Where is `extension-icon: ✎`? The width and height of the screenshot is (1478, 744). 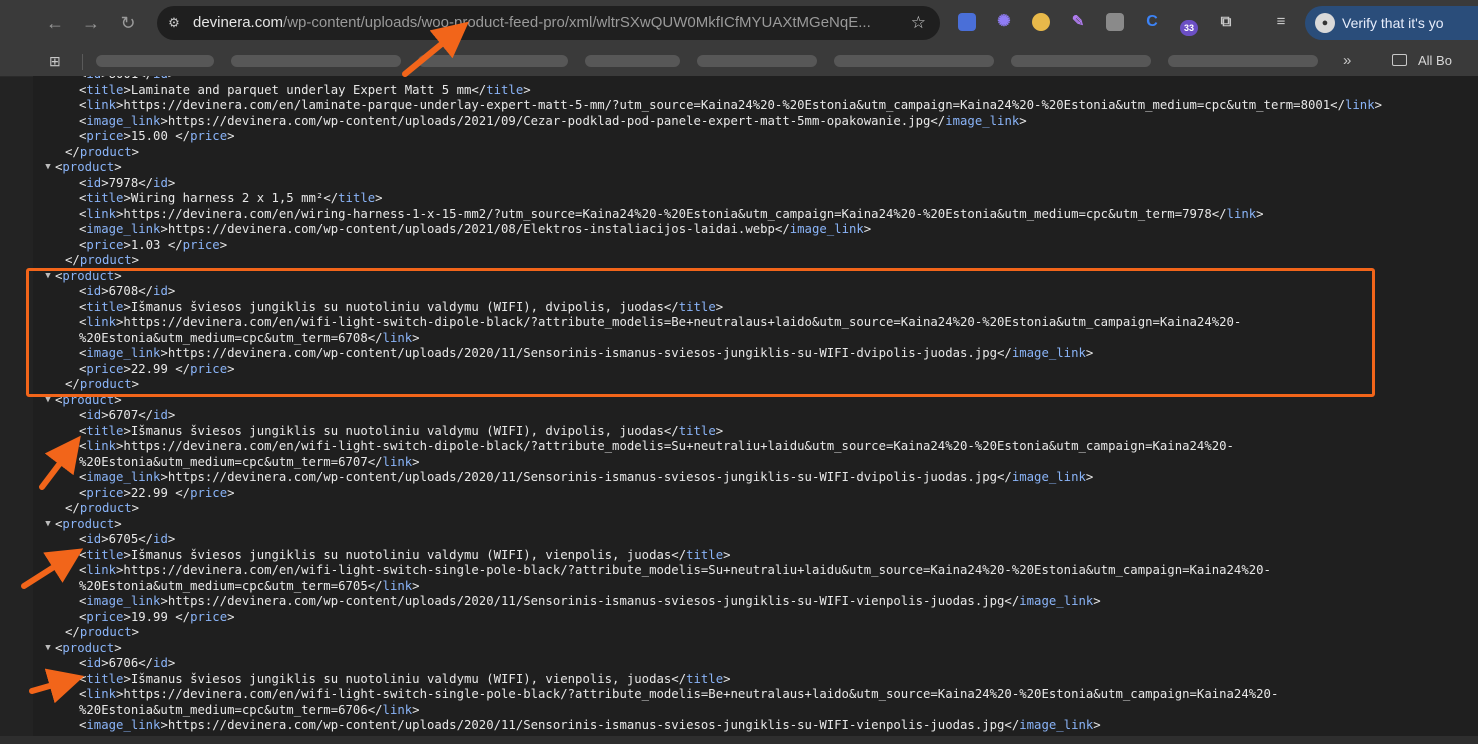
extension-icon: ✎ is located at coordinates (1078, 22).